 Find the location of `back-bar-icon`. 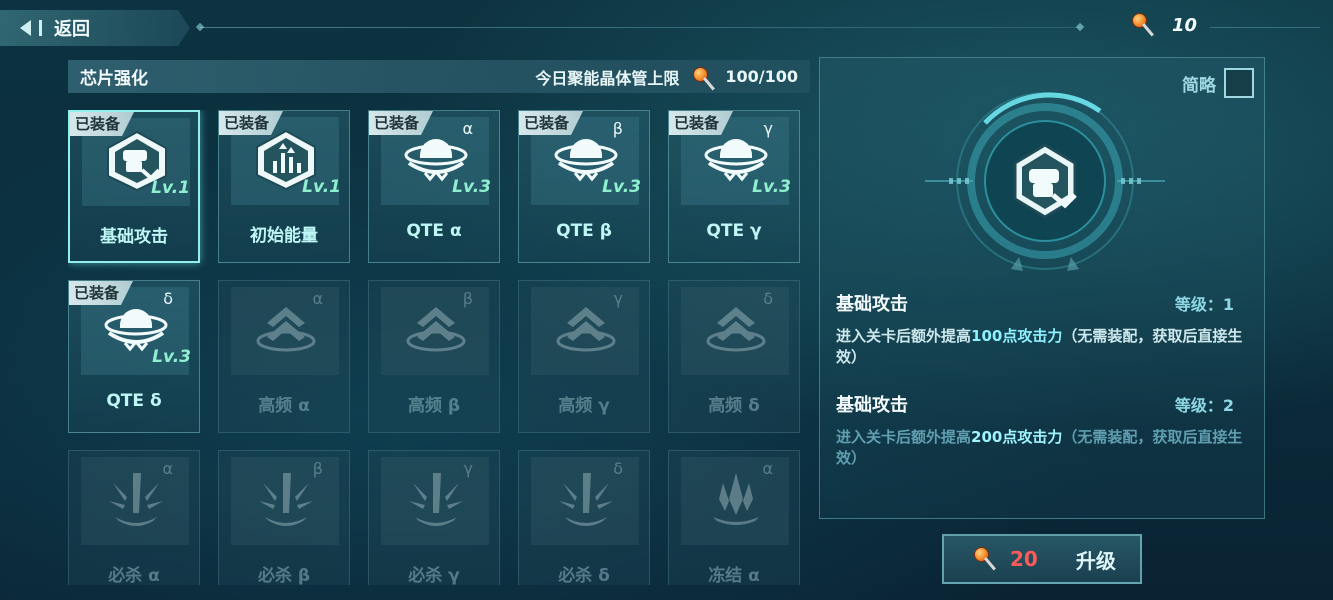

back-bar-icon is located at coordinates (40, 28).